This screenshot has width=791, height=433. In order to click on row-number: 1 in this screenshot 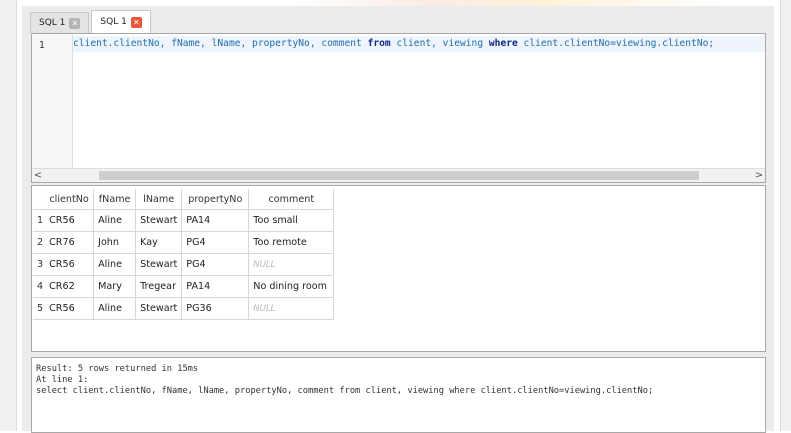, I will do `click(39, 220)`.